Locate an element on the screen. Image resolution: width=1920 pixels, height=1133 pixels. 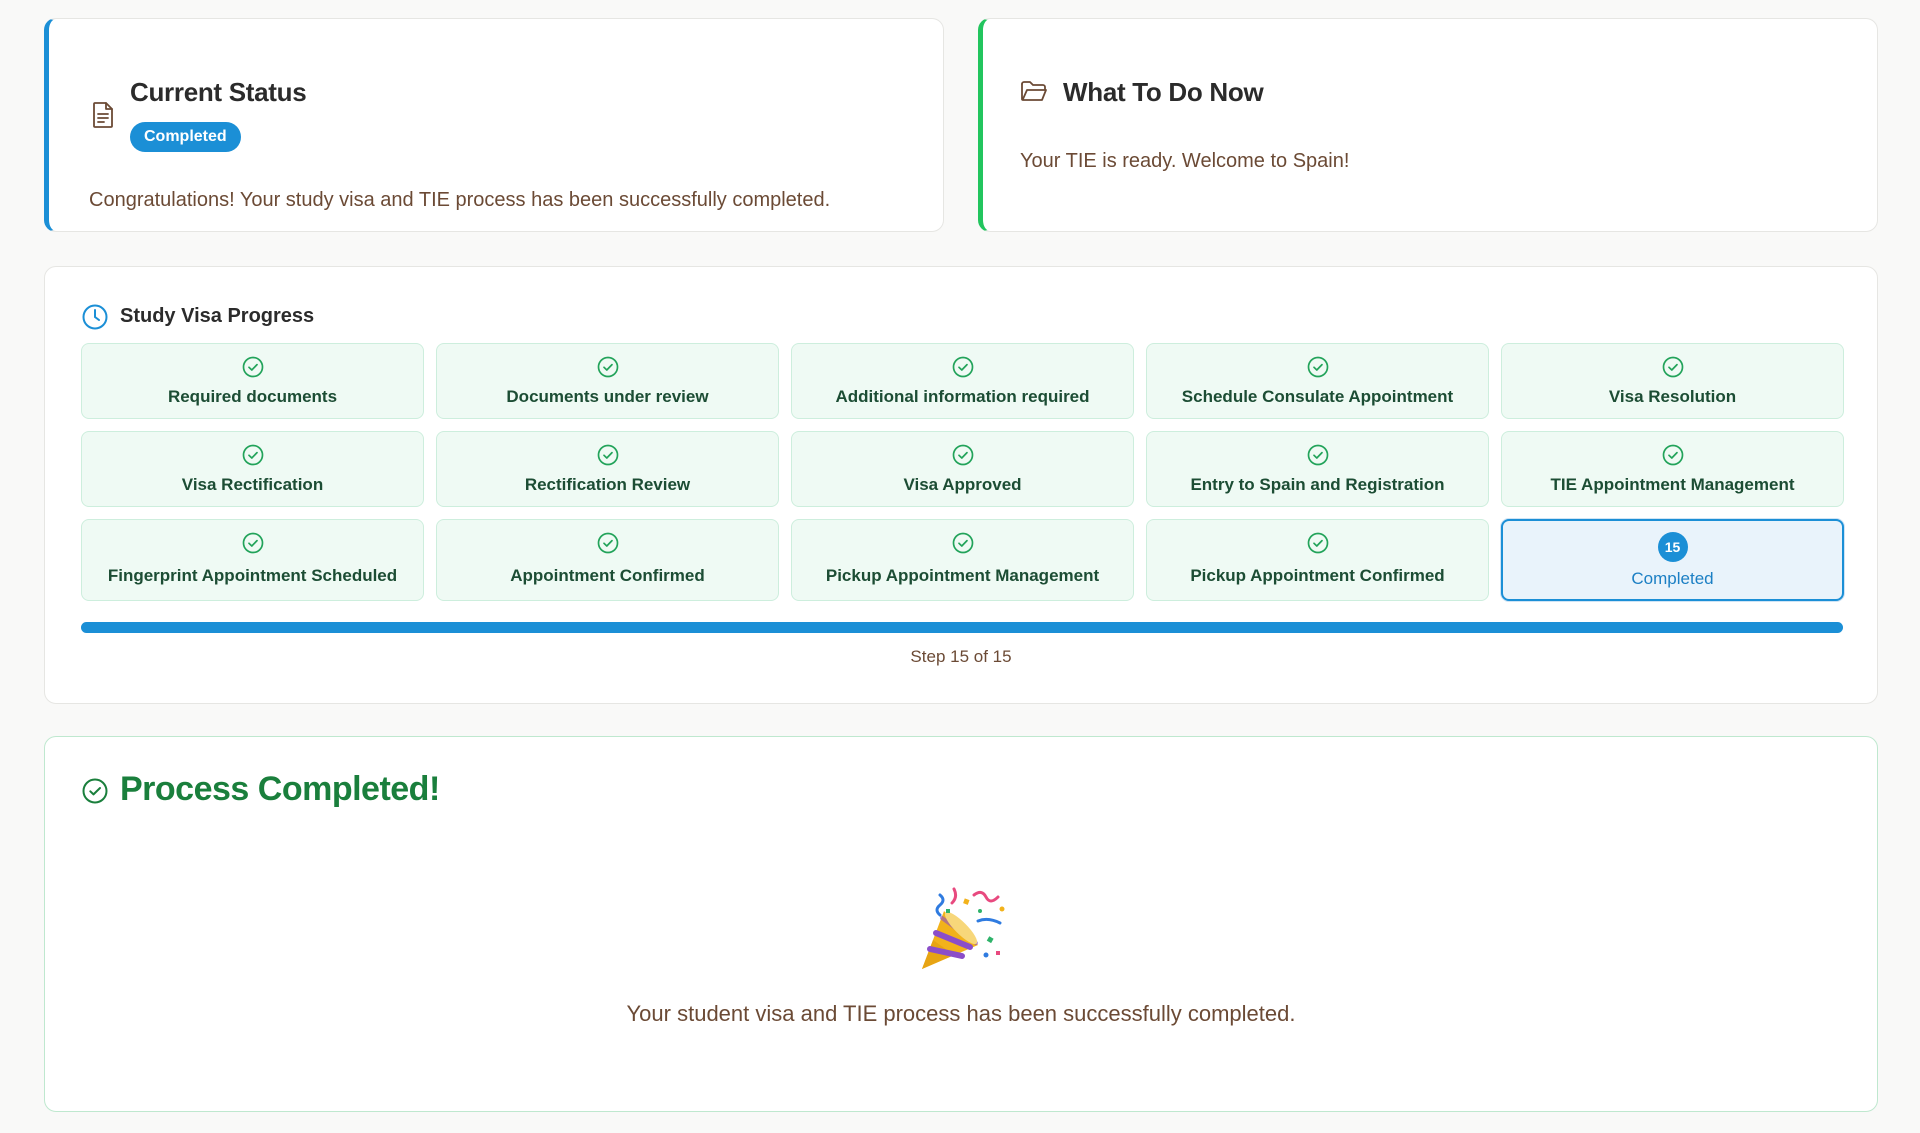
step-pickup-appointment-confirmed: Pickup Appointment Confirmed is located at coordinates (1317, 560).